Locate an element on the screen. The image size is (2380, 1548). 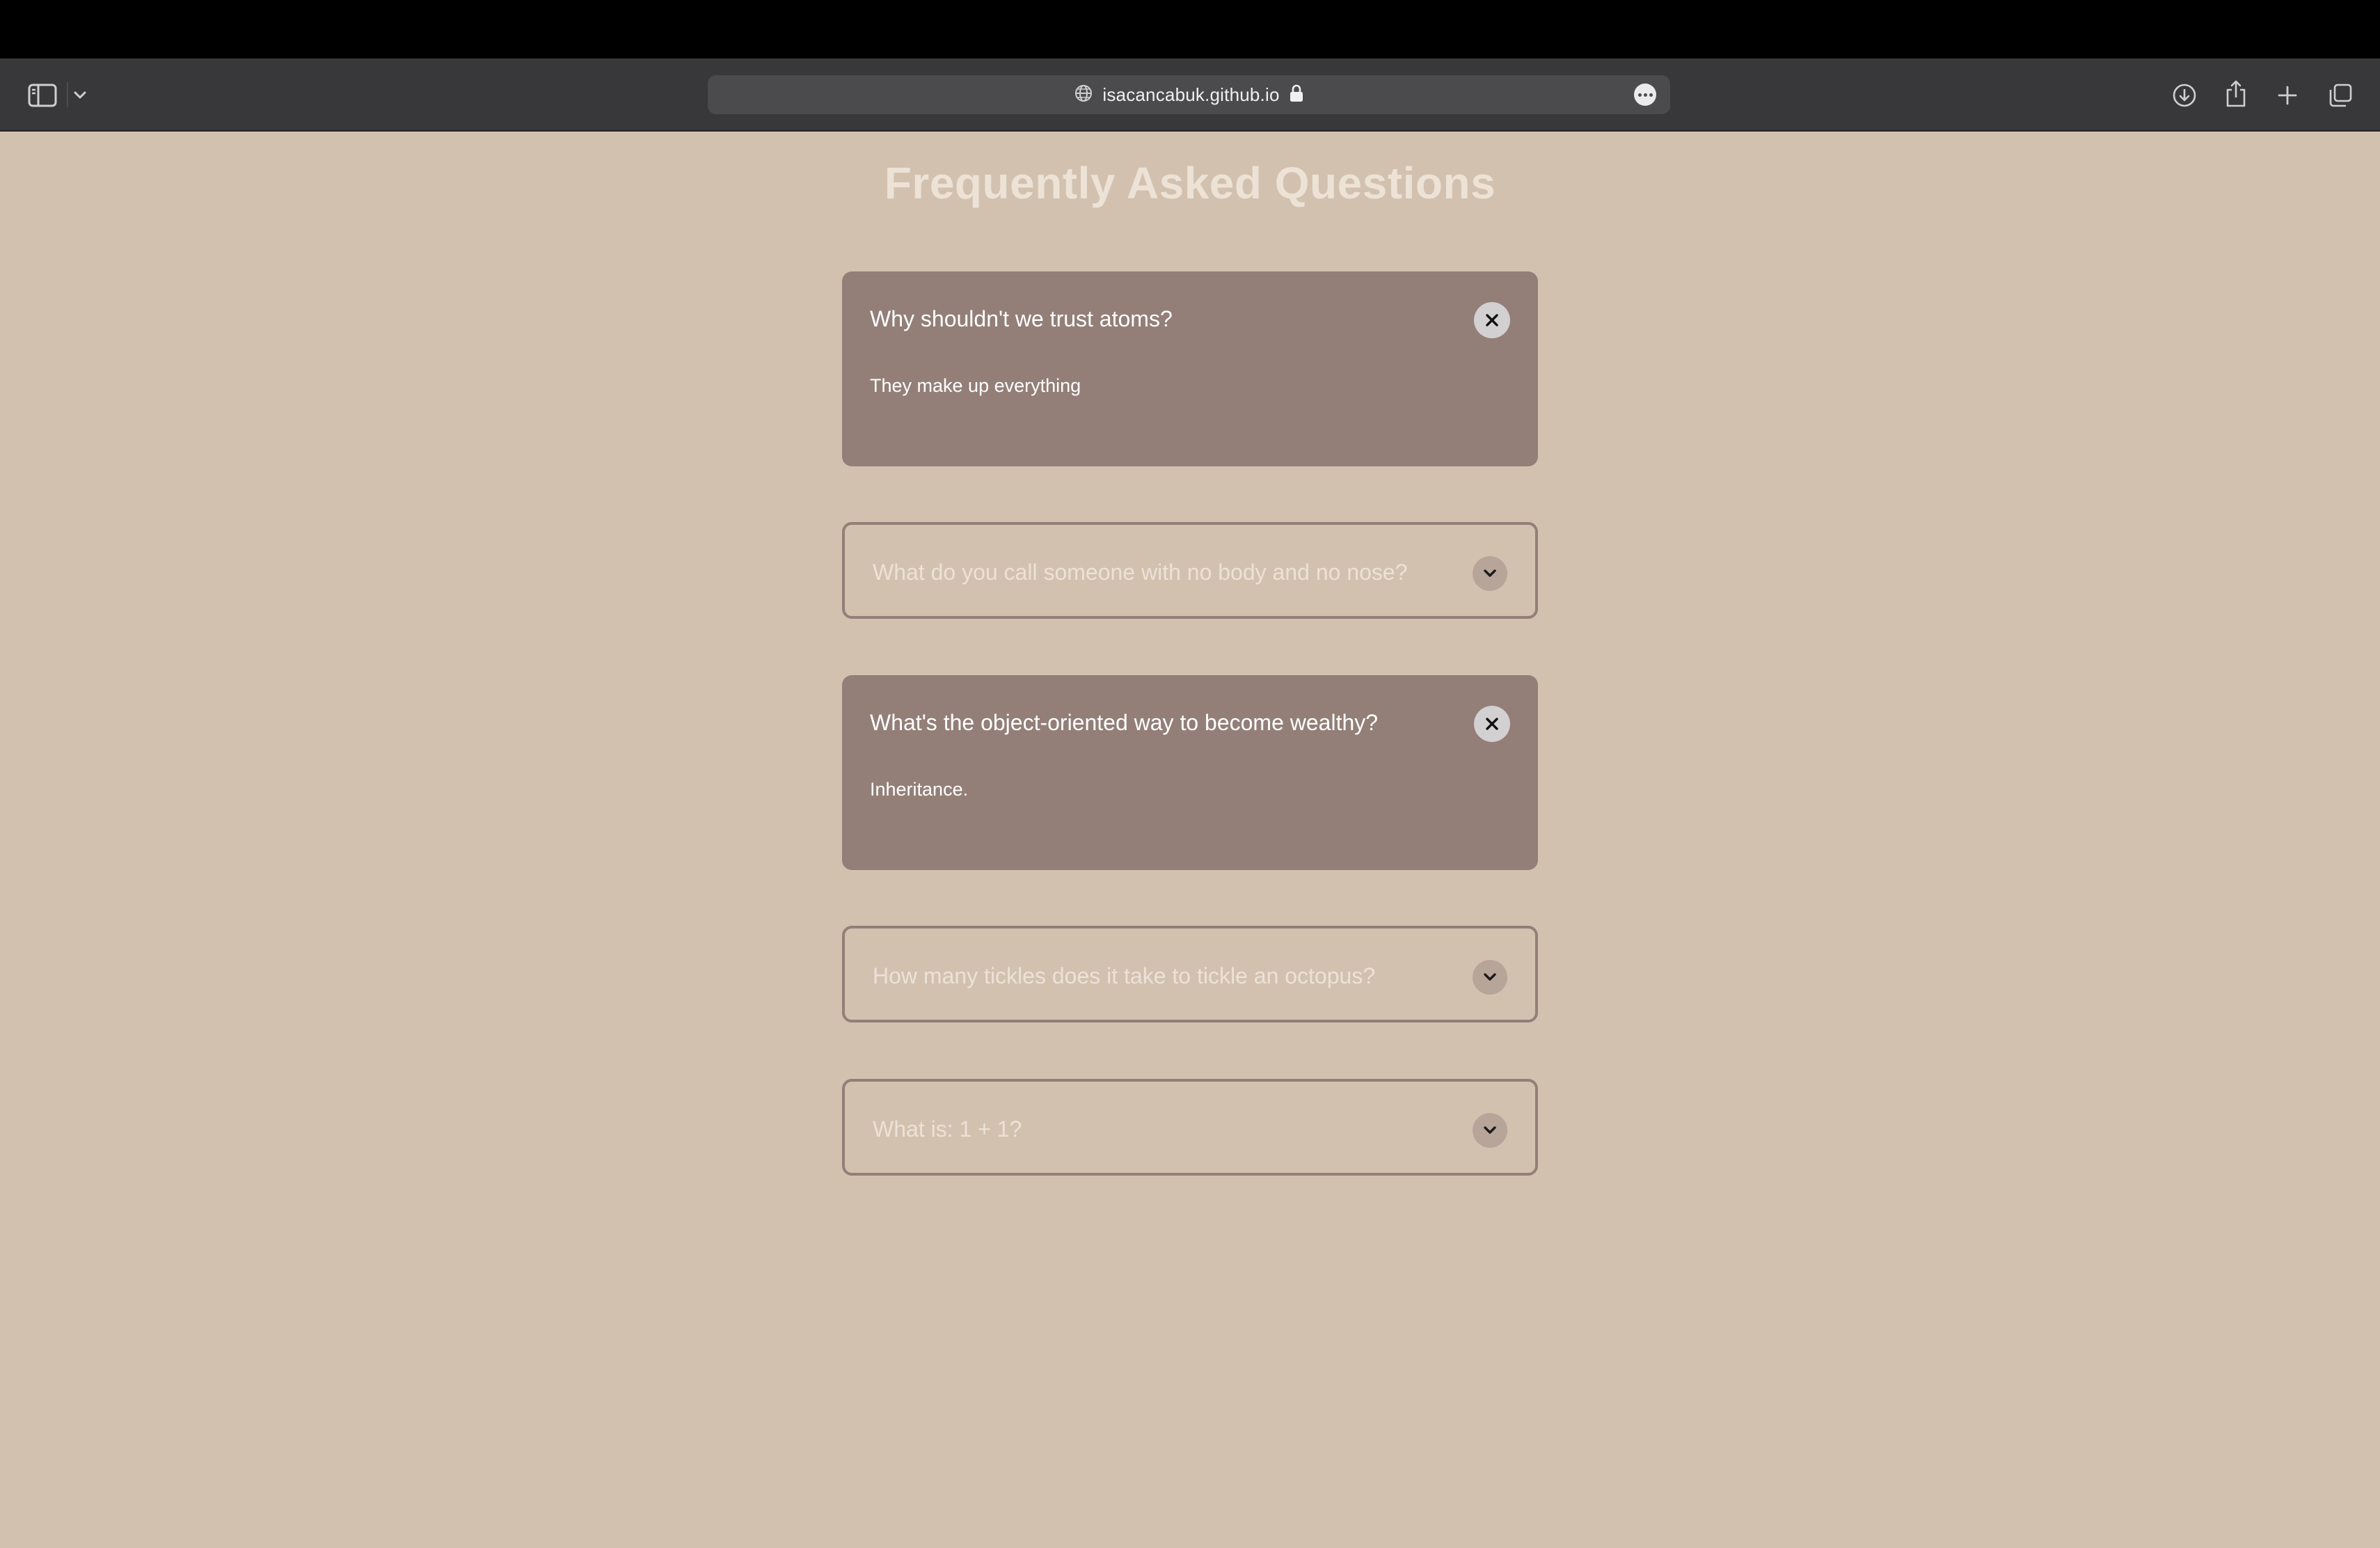
sidebar-toggle-icon is located at coordinates (42, 95).